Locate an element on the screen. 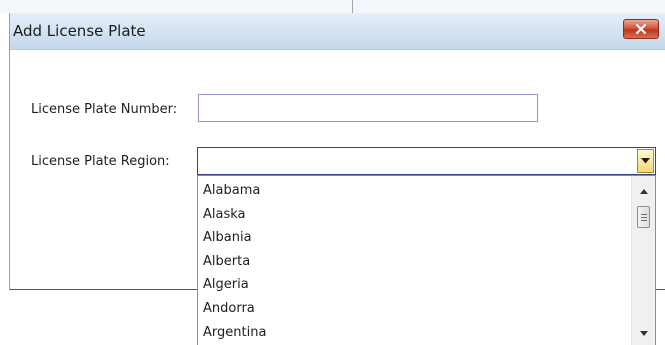 The width and height of the screenshot is (665, 345). list-item: Alberta is located at coordinates (414, 262).